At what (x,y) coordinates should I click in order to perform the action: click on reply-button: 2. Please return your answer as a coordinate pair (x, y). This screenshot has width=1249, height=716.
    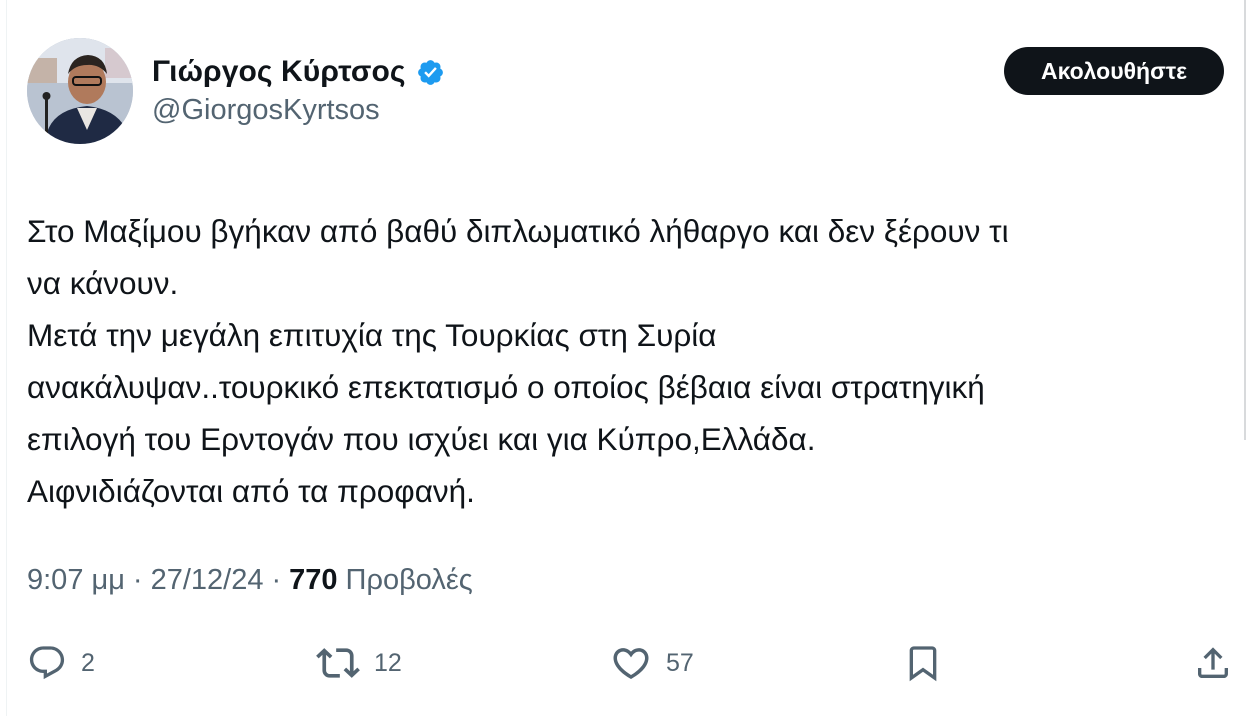
    Looking at the image, I should click on (61, 663).